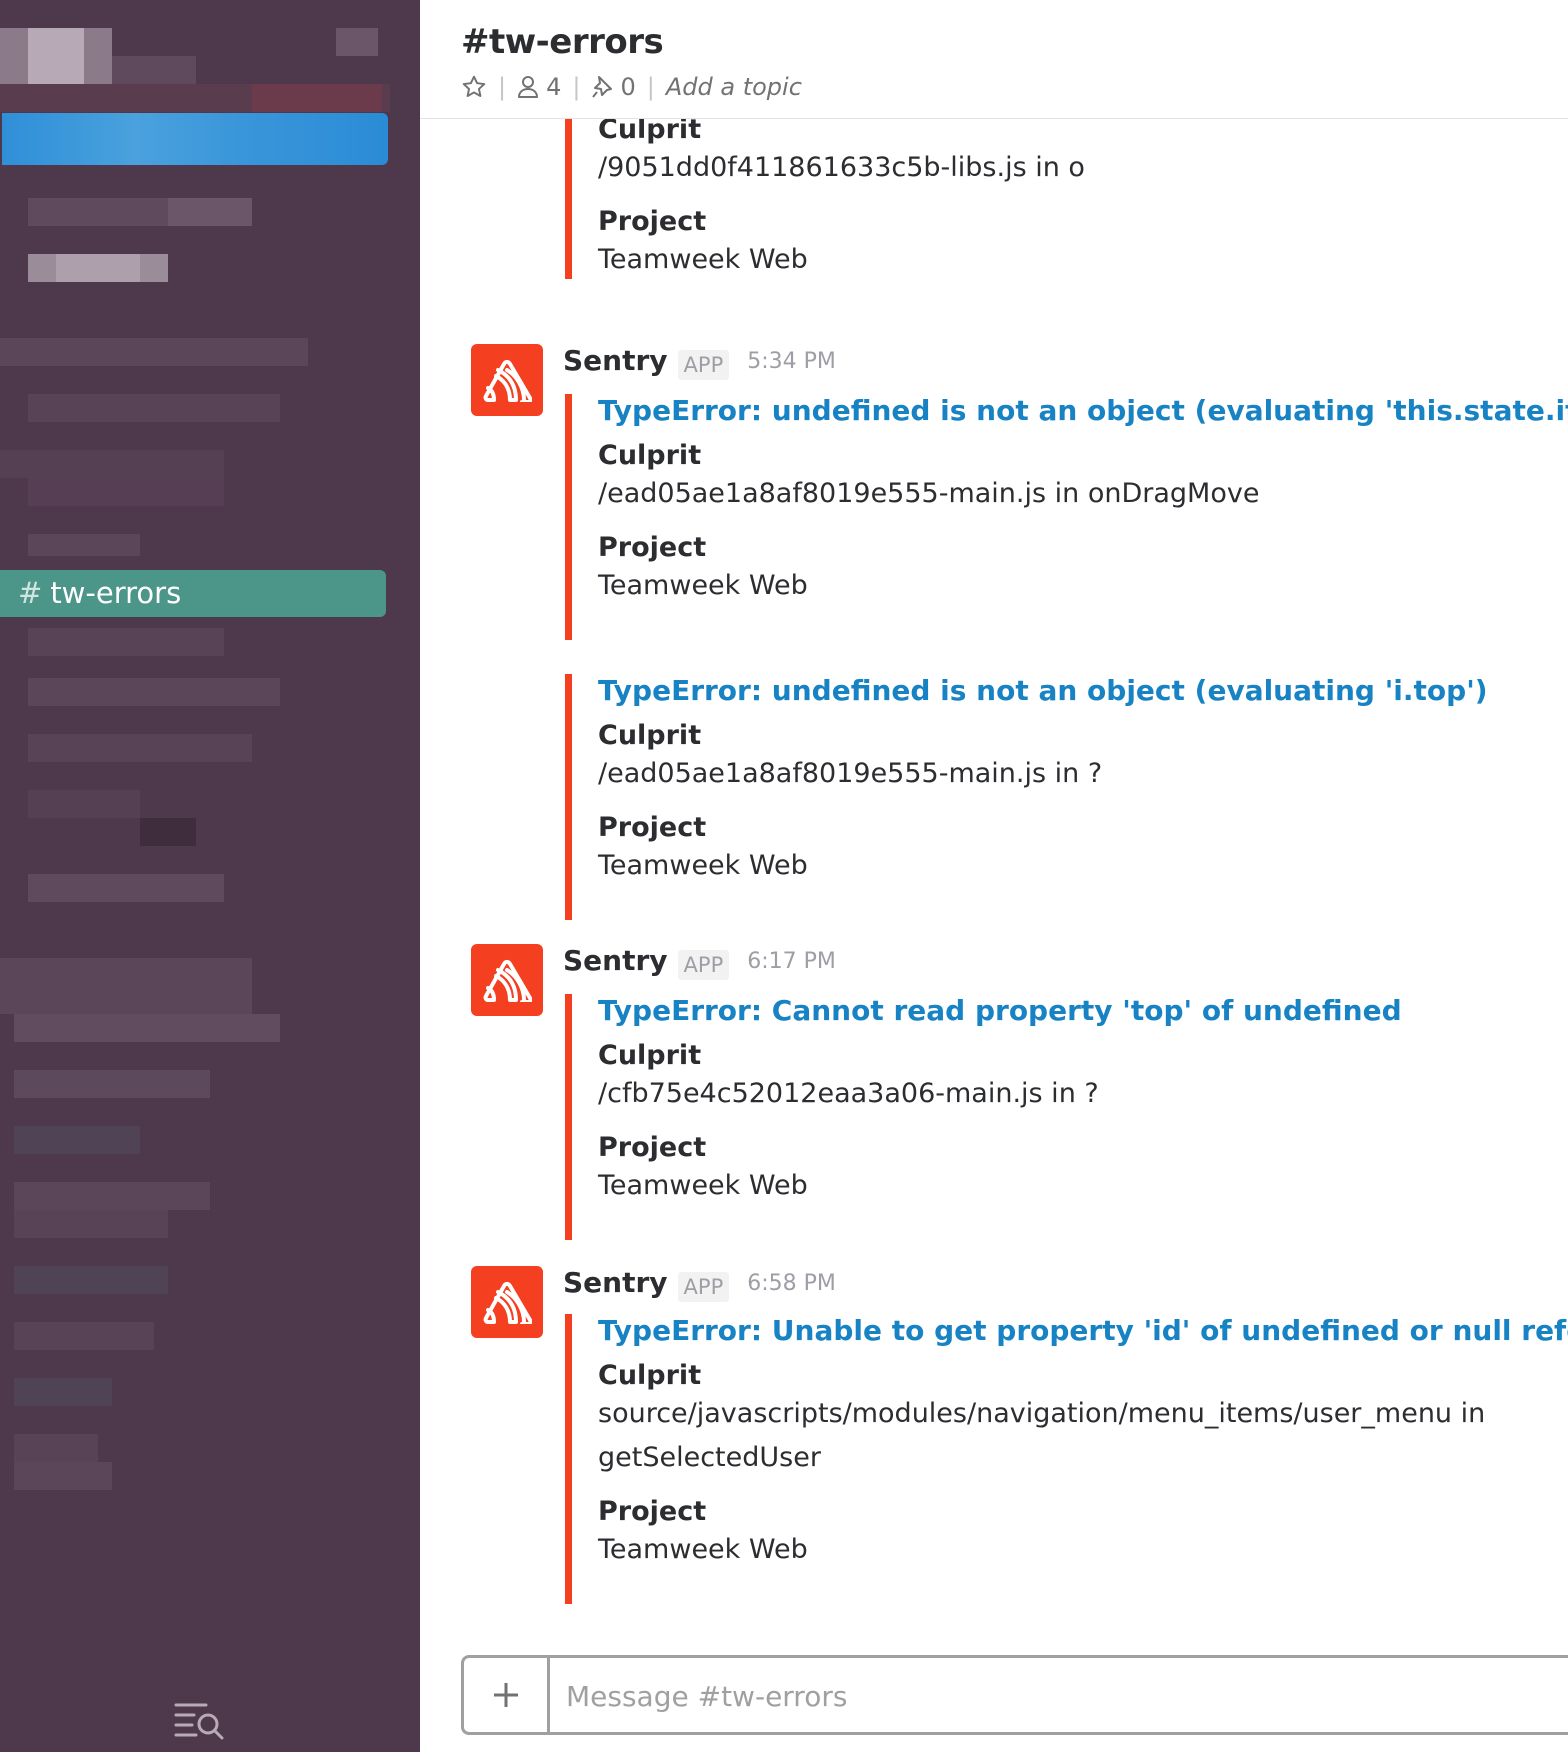  Describe the element at coordinates (30, 593) in the screenshot. I see `channel-hash-icon: #` at that location.